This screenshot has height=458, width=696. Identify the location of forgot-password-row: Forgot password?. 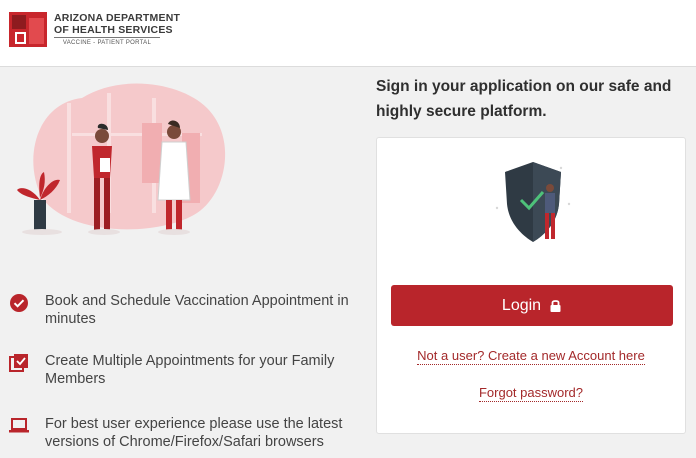
(531, 393).